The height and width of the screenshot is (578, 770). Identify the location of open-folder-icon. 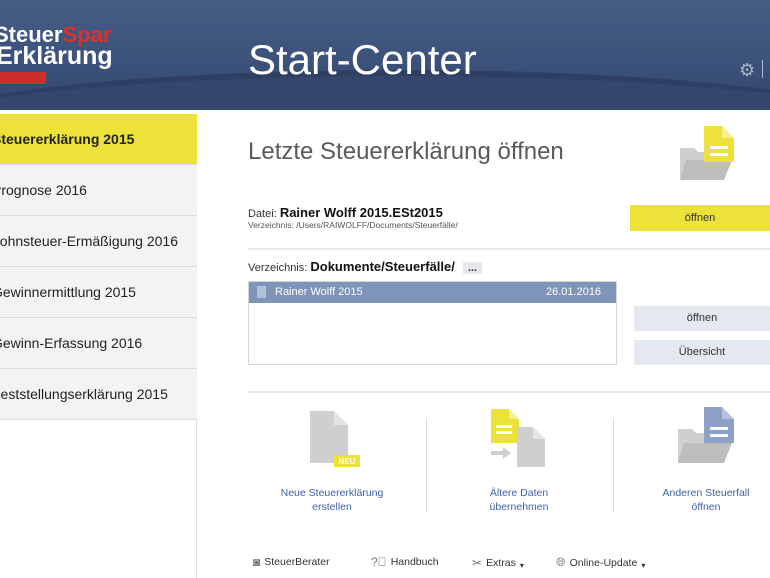
(706, 435).